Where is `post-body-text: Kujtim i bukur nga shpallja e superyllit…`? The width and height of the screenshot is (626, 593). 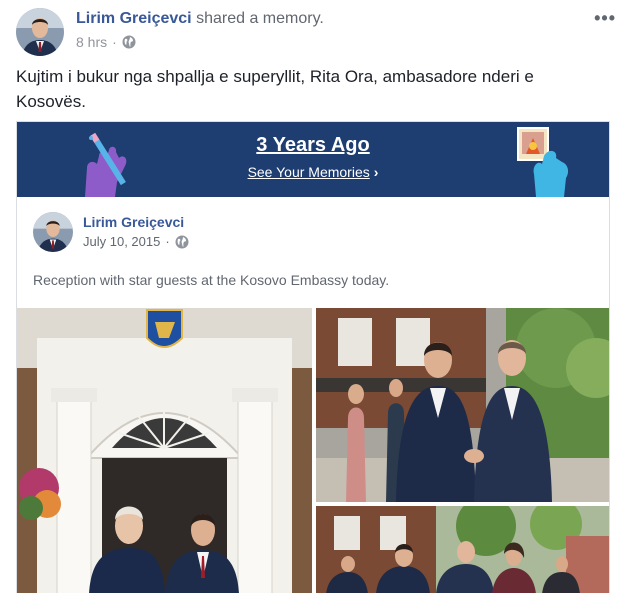
post-body-text: Kujtim i bukur nga shpallja e superyllit… is located at coordinates (275, 89).